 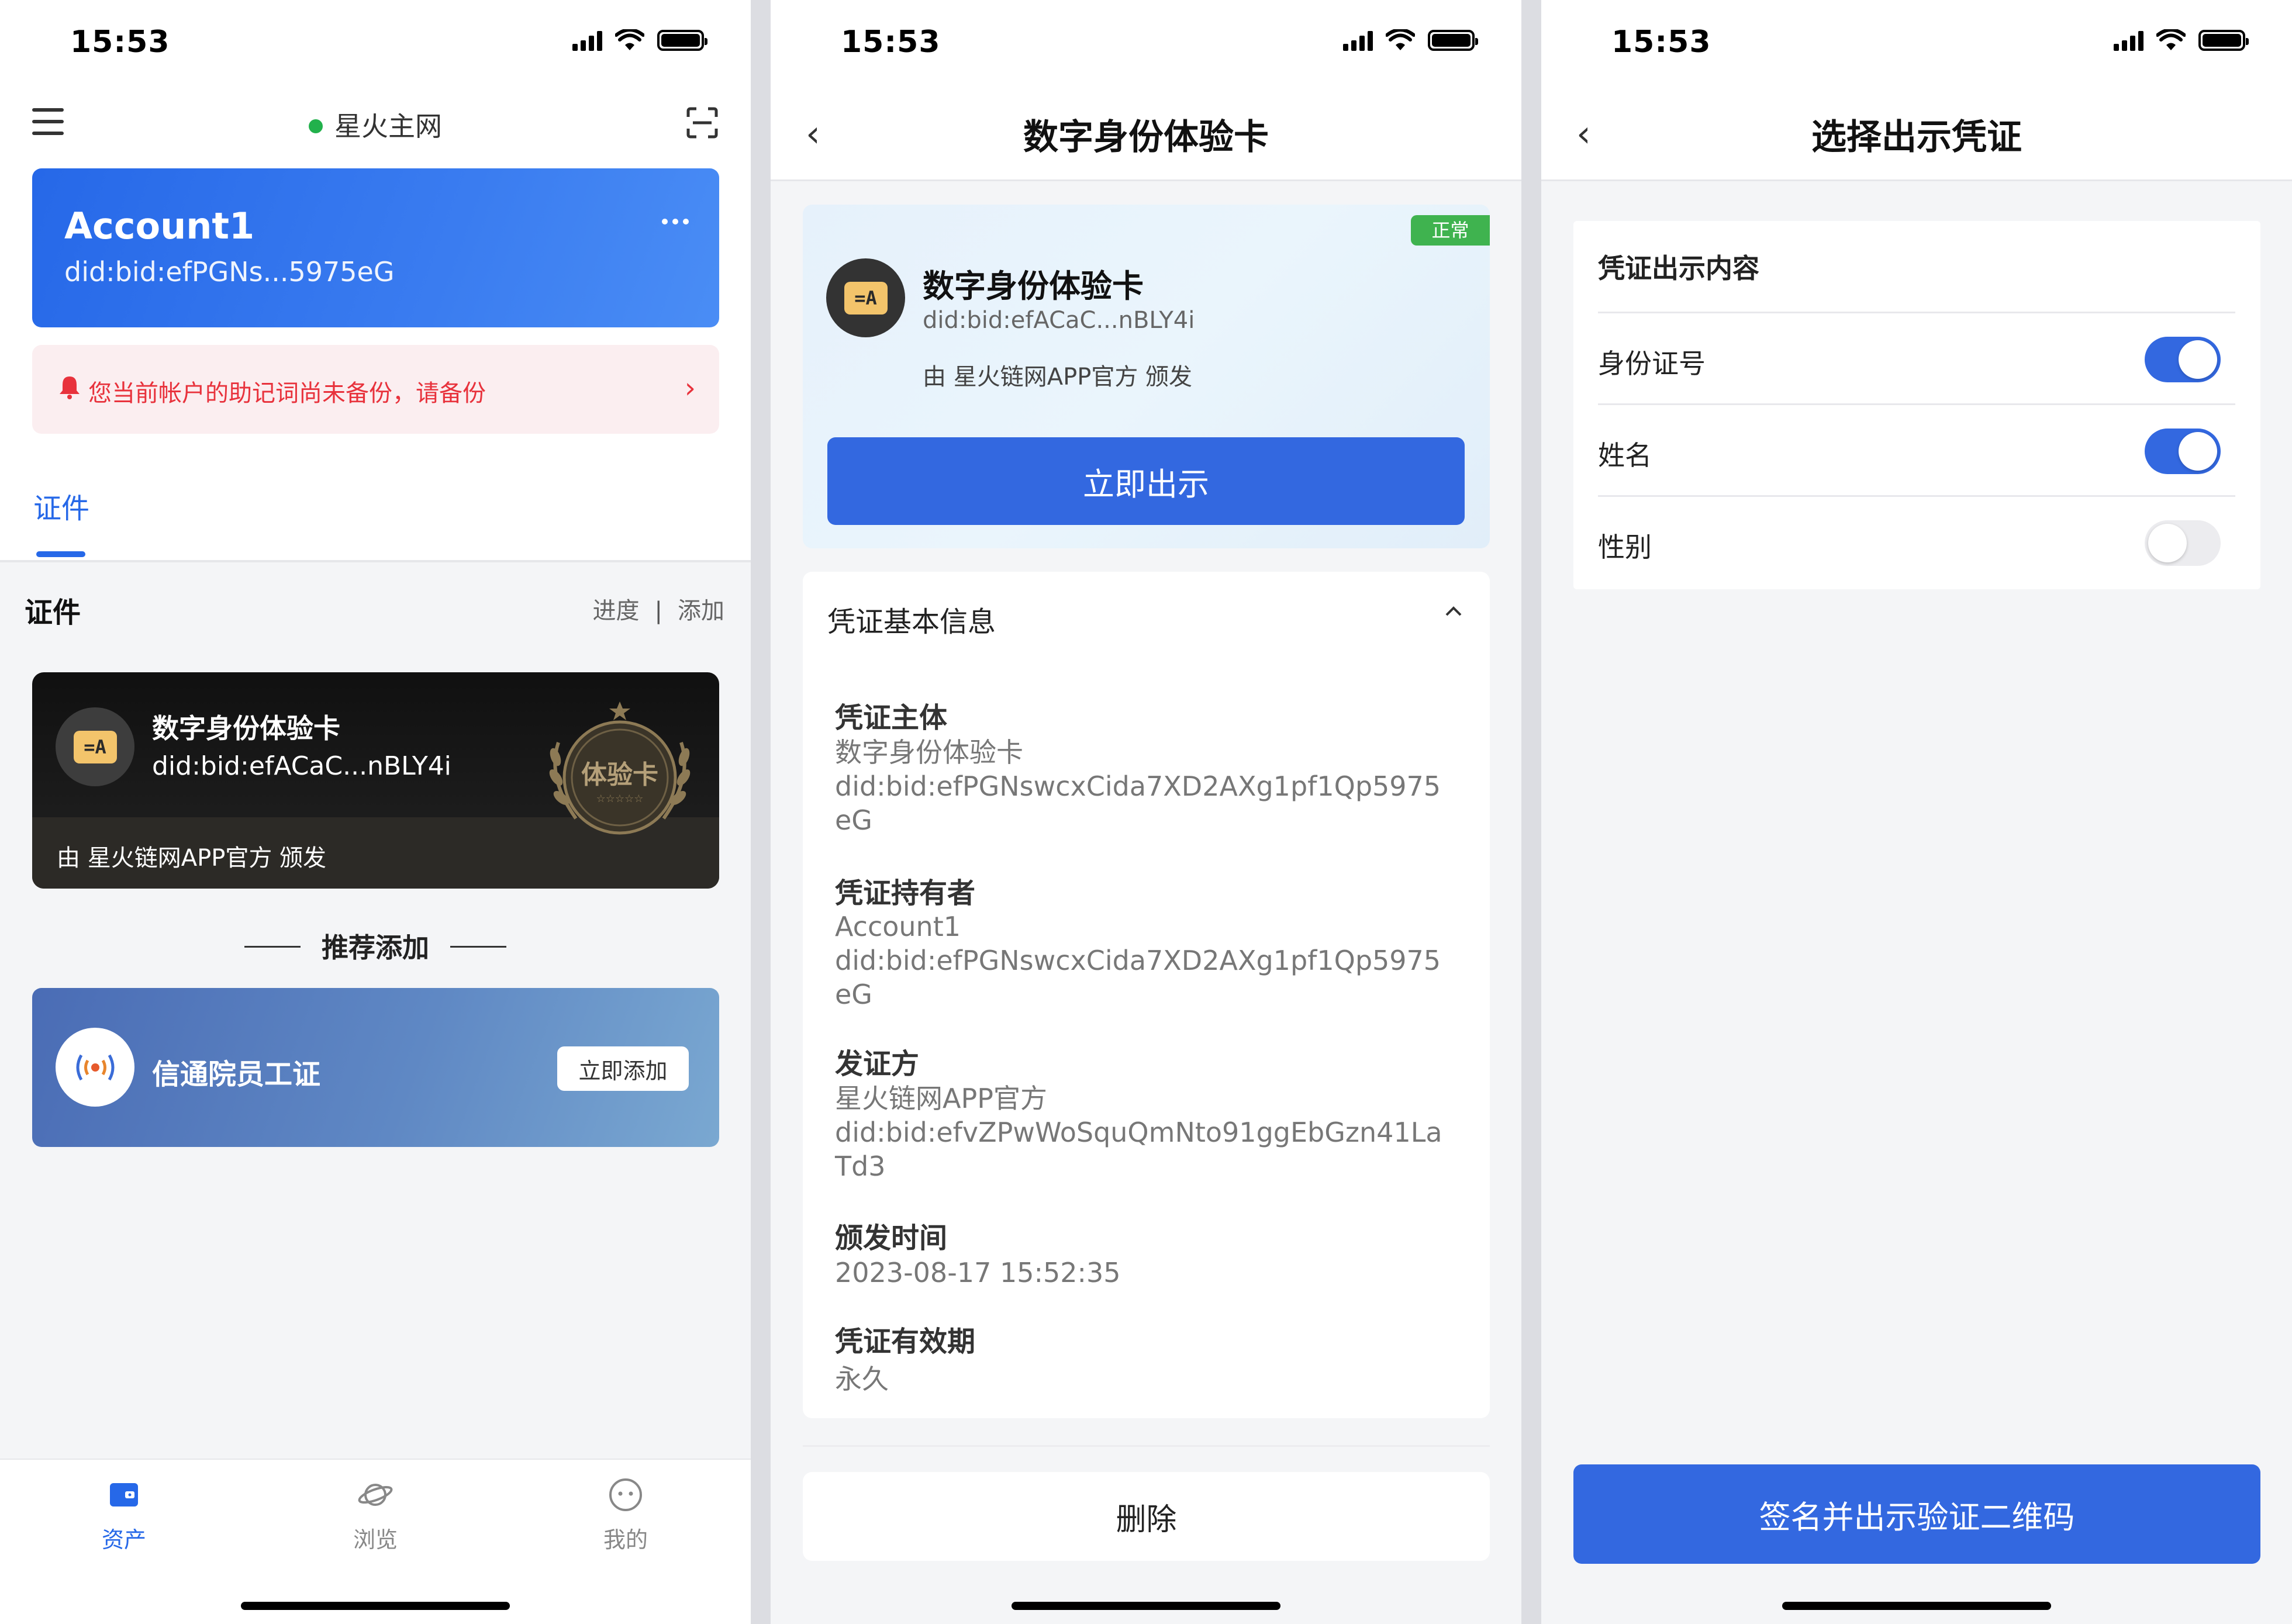 I want to click on wallet-icon, so click(x=124, y=1495).